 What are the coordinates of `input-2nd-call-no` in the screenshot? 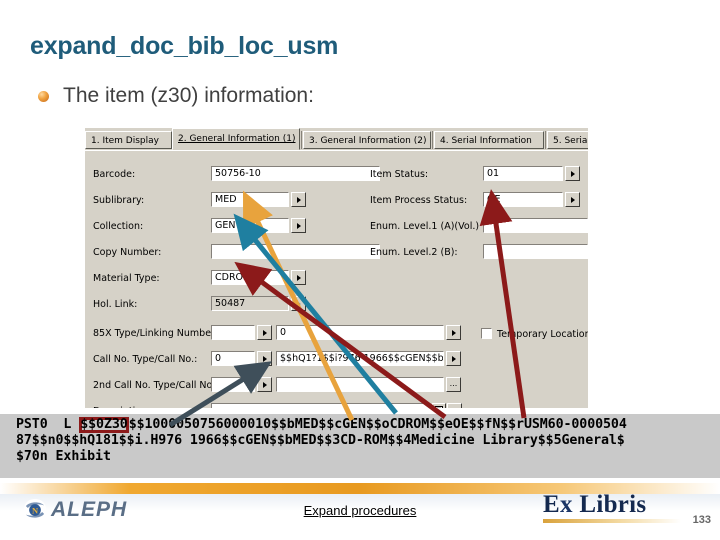 It's located at (360, 384).